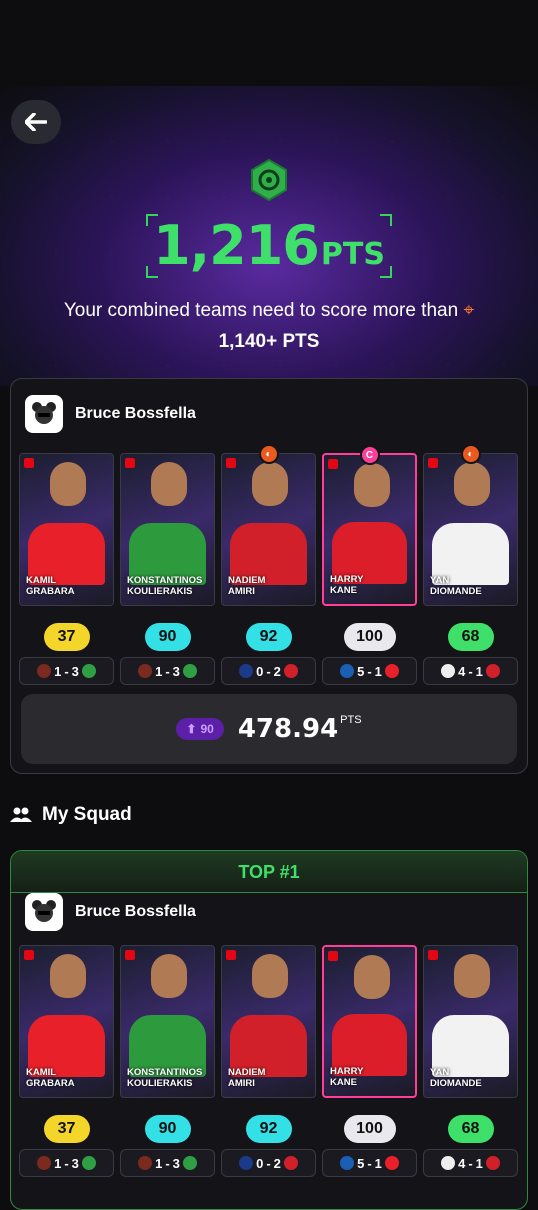  What do you see at coordinates (236, 245) in the screenshot?
I see `points-value: 1,216` at bounding box center [236, 245].